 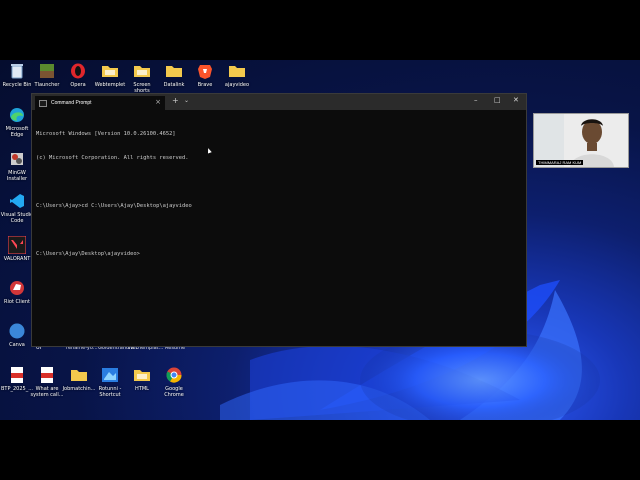 I want to click on opera-icon, so click(x=78, y=71).